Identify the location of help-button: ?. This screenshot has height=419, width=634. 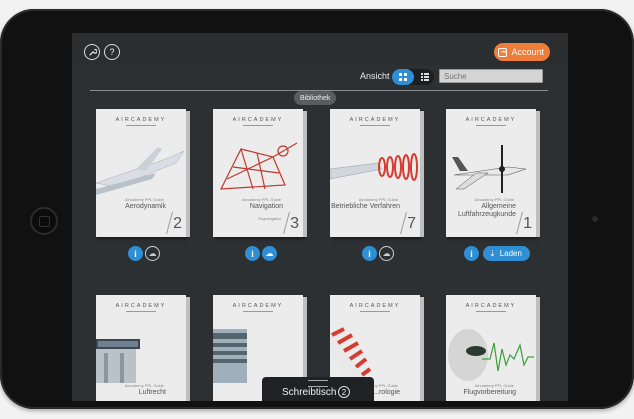
(112, 52).